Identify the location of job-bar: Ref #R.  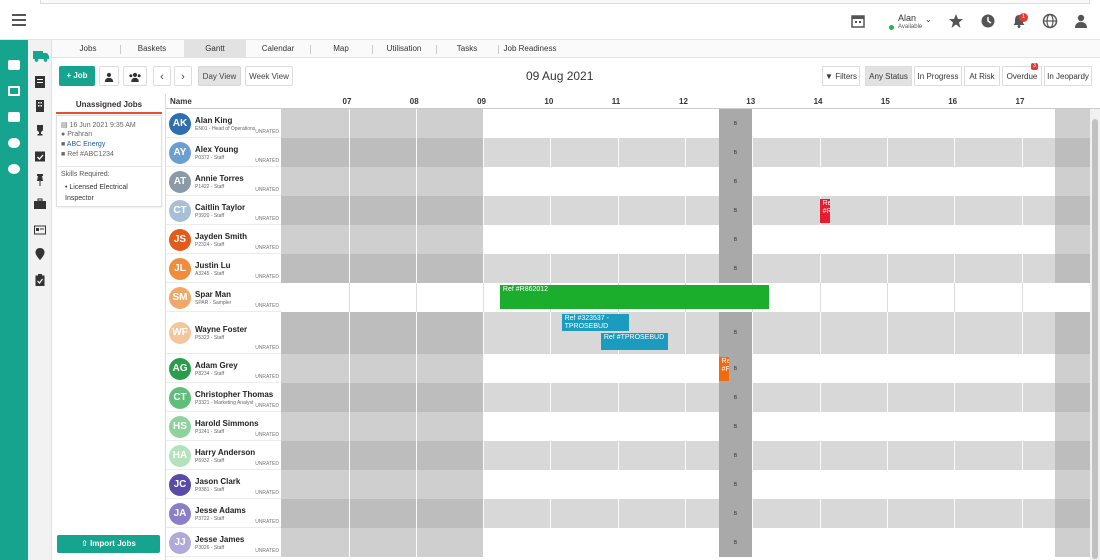
(824, 211).